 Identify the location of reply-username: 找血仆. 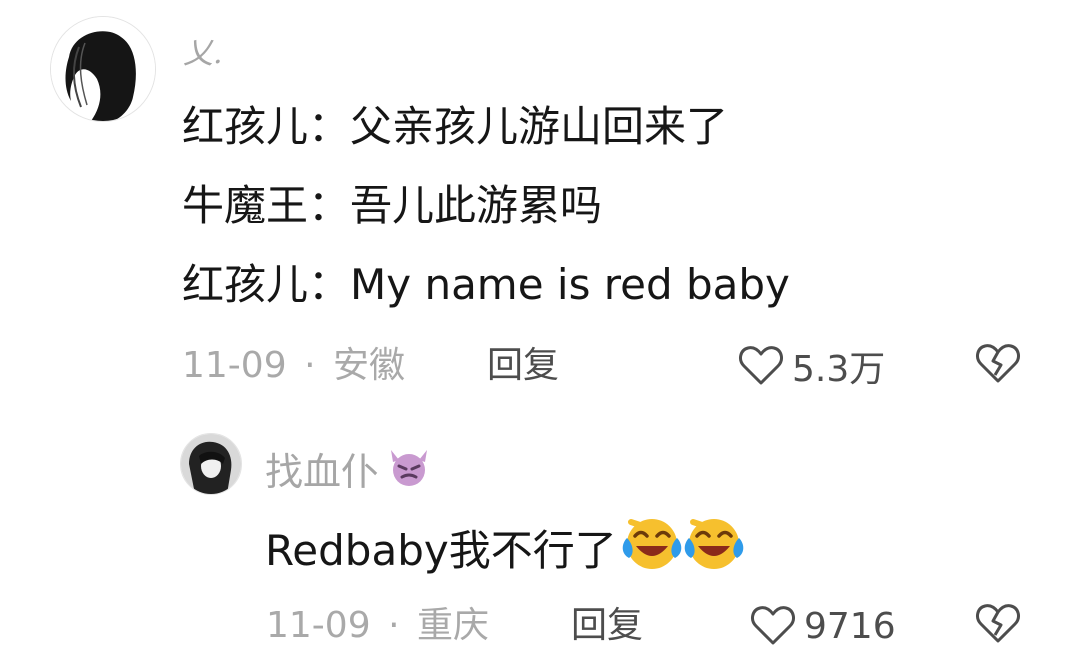
(322, 472).